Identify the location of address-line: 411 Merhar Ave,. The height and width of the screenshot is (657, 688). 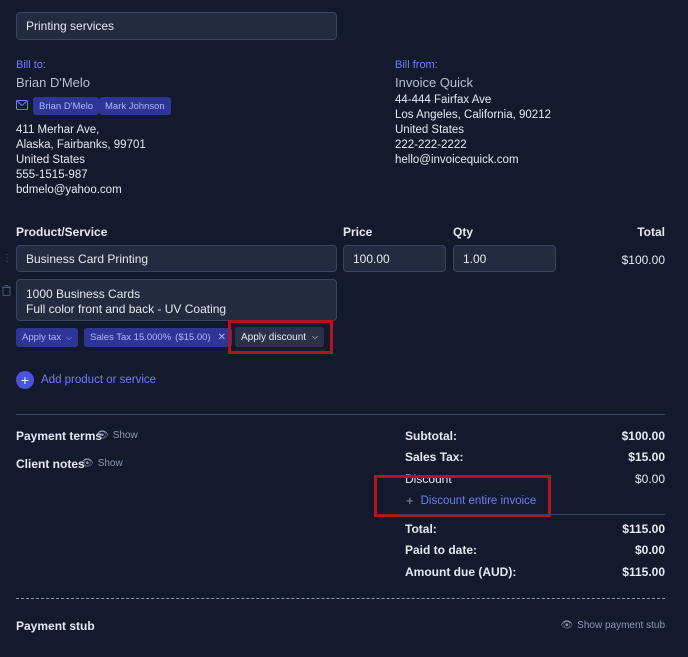
(58, 130).